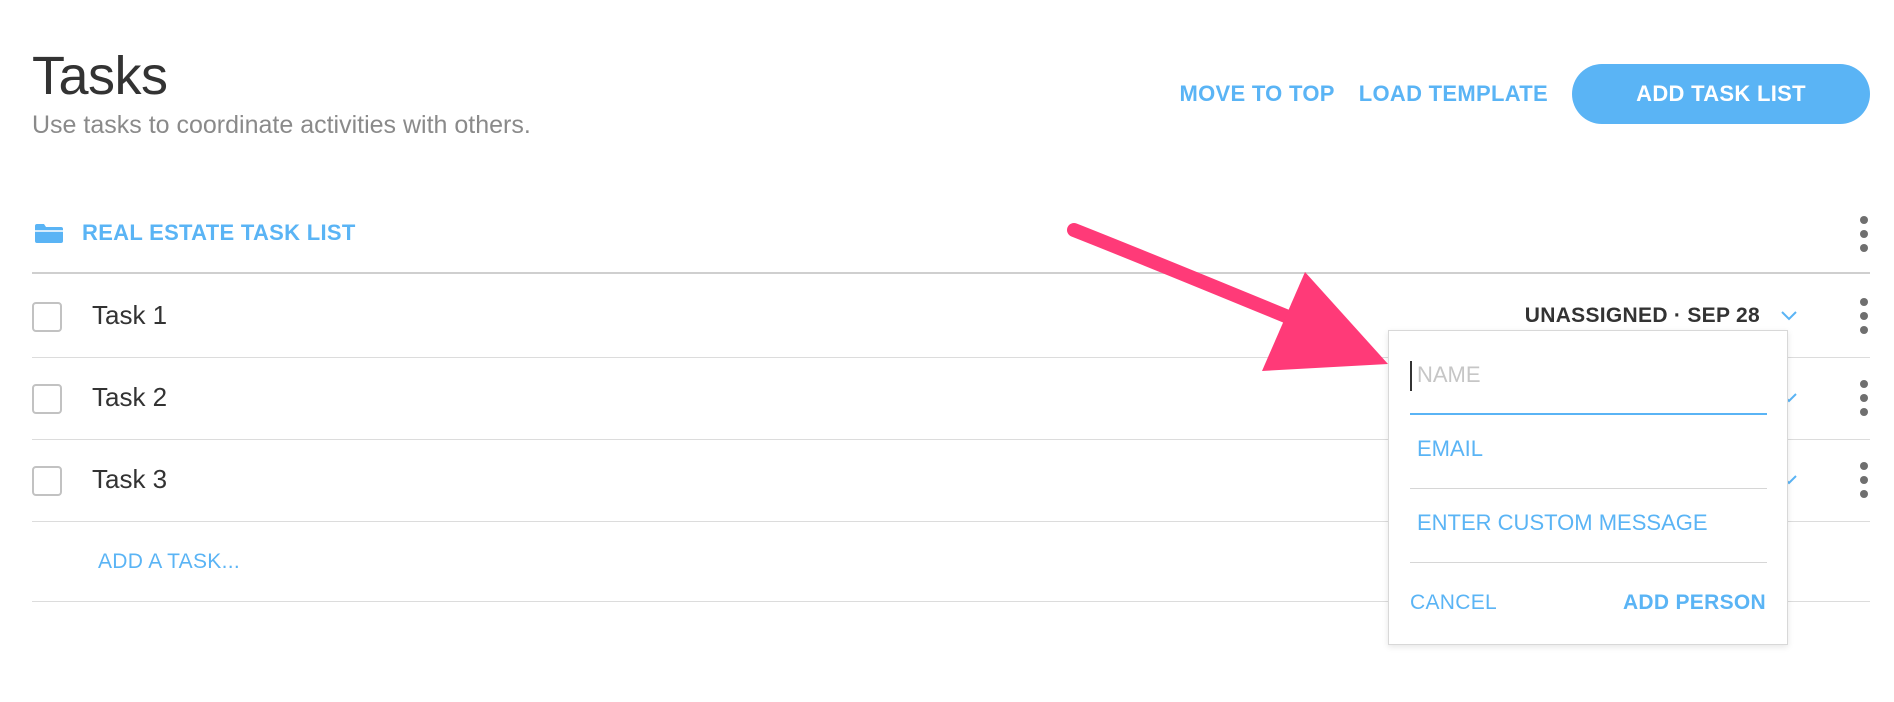  What do you see at coordinates (1588, 523) in the screenshot?
I see `custom-message-input` at bounding box center [1588, 523].